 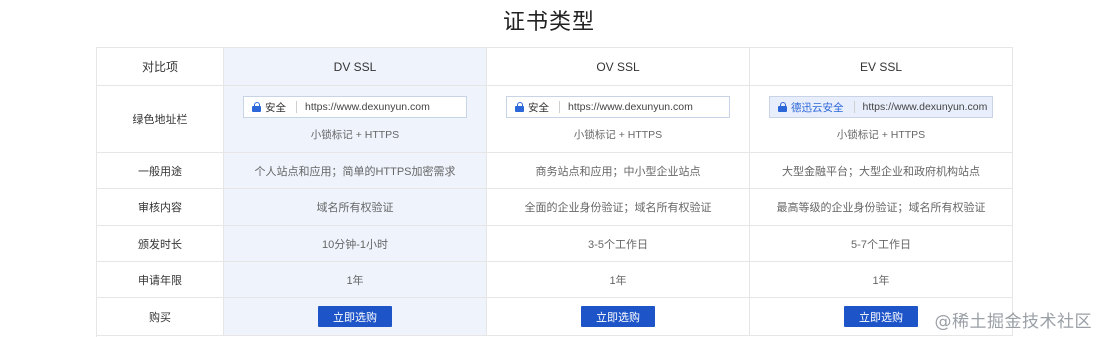 I want to click on table-row-issue-time: 颁发时长 10分钟-1小时 3-5个工作日 5-7个工作日, so click(x=555, y=244).